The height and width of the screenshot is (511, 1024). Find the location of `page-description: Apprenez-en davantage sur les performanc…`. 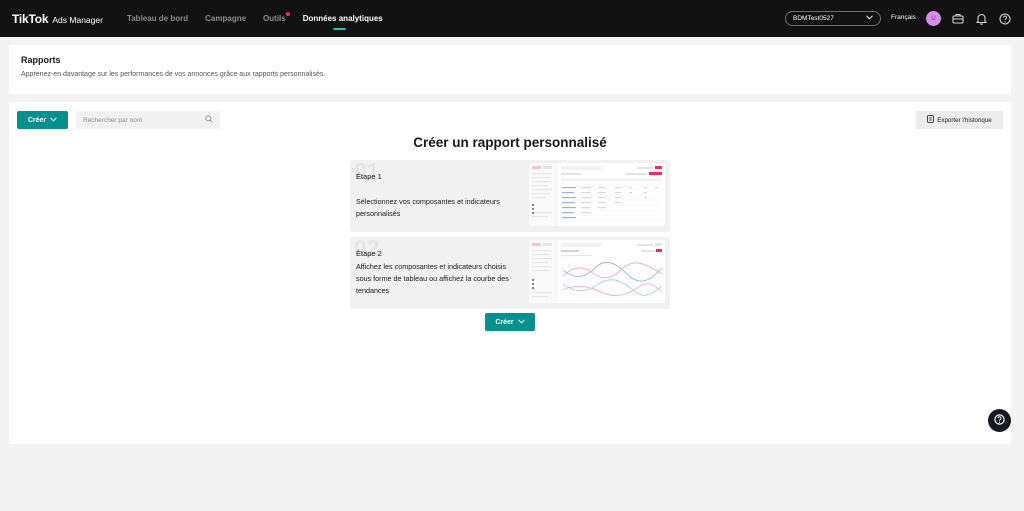

page-description: Apprenez-en davantage sur les performanc… is located at coordinates (173, 74).